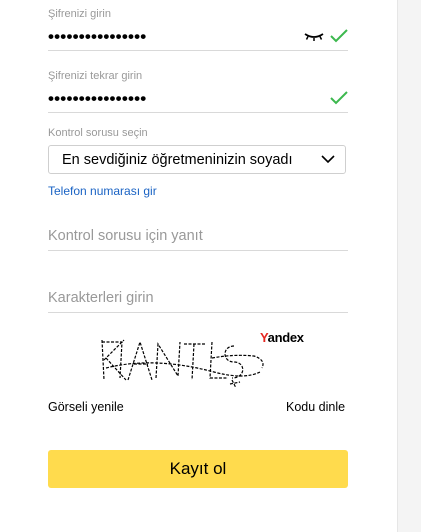  Describe the element at coordinates (315, 407) in the screenshot. I see `listen-captcha-link: Kodu dinle` at that location.